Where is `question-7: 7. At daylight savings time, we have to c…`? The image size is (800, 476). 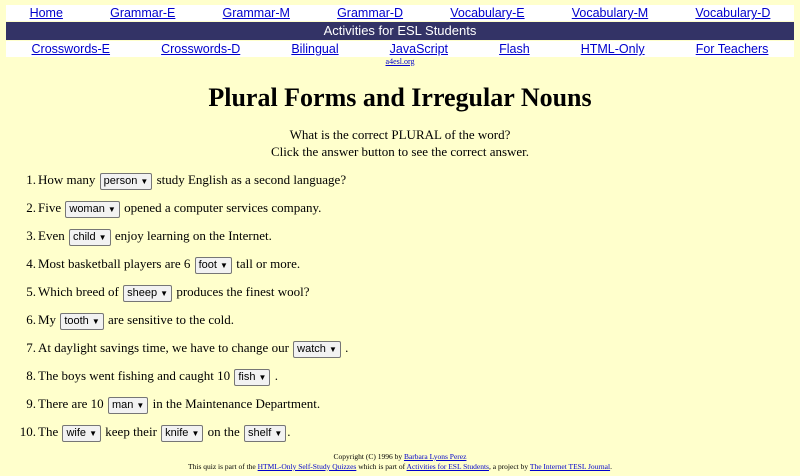
question-7: 7. At daylight savings time, we have to c… is located at coordinates (174, 348).